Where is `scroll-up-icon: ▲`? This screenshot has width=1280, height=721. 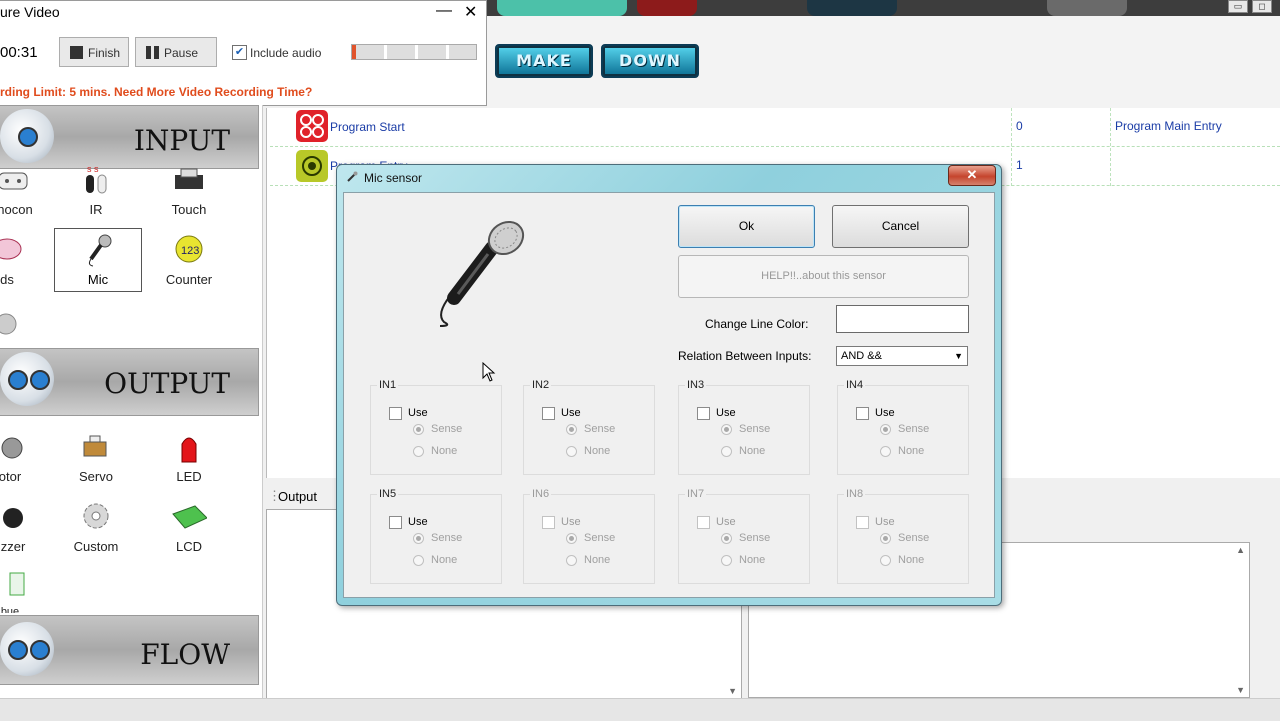 scroll-up-icon: ▲ is located at coordinates (1240, 550).